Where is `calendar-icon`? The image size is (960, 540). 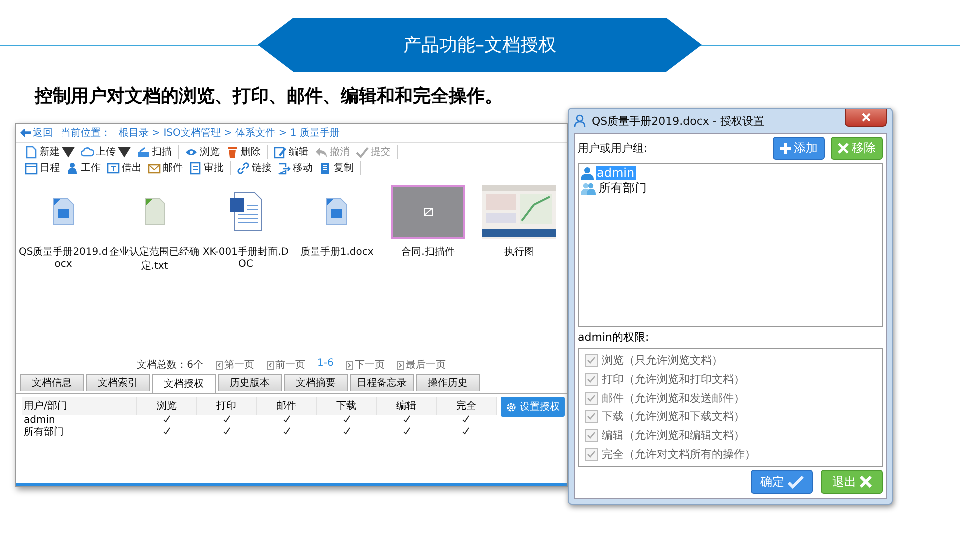
calendar-icon is located at coordinates (31, 168).